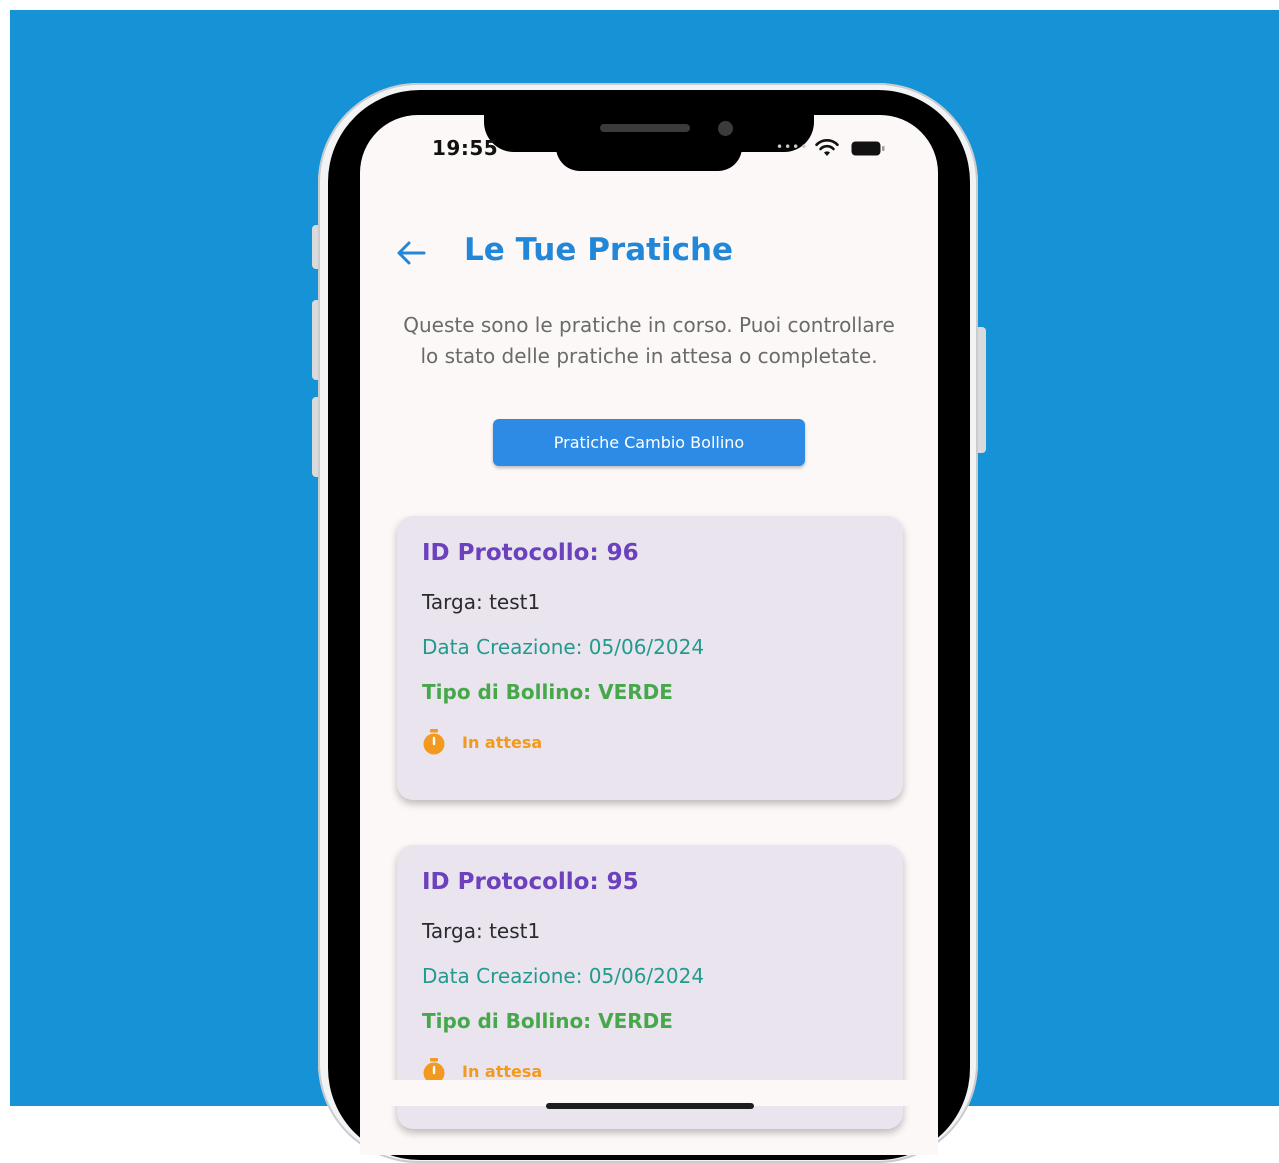 This screenshot has height=1163, width=1279. What do you see at coordinates (411, 253) in the screenshot?
I see `back-arrow-icon` at bounding box center [411, 253].